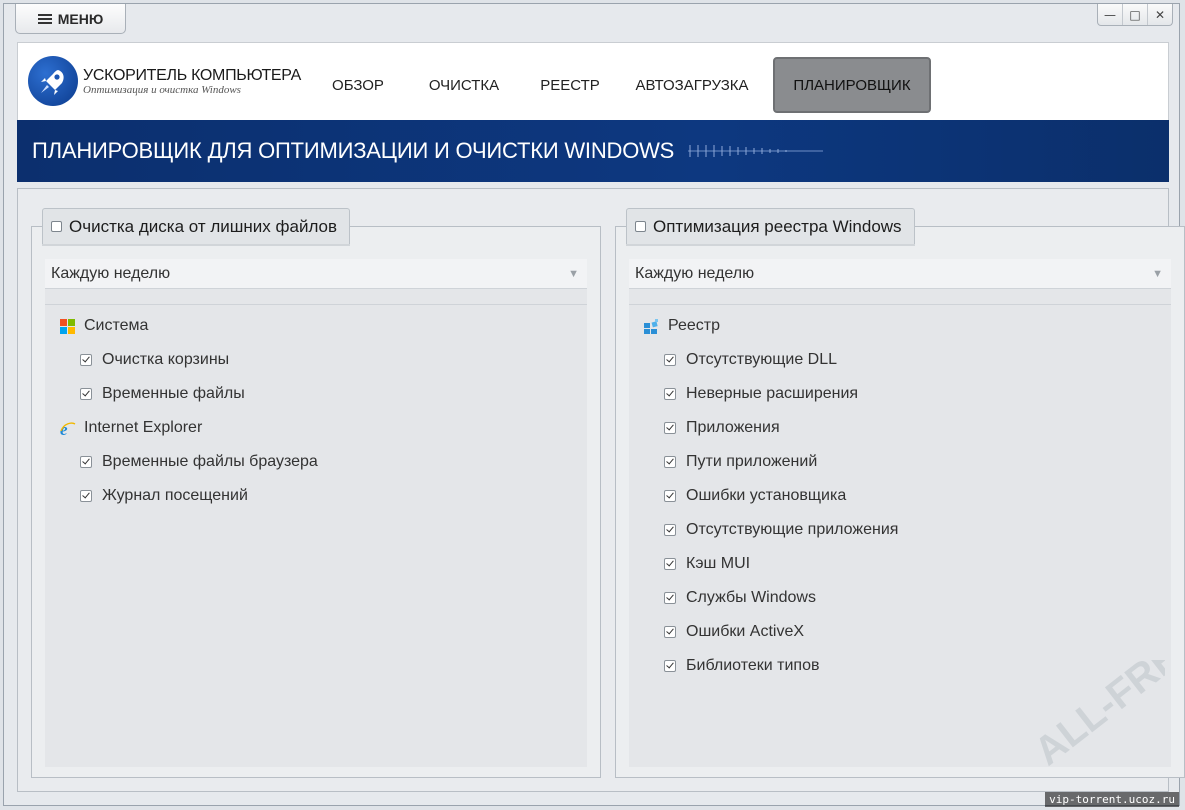 This screenshot has height=810, width=1185. Describe the element at coordinates (1160, 14) in the screenshot. I see `close-button: ✕` at that location.